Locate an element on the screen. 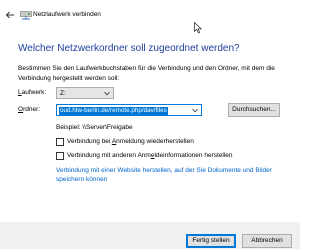 The height and width of the screenshot is (249, 320). drive-label: Laufwerk: is located at coordinates (32, 92).